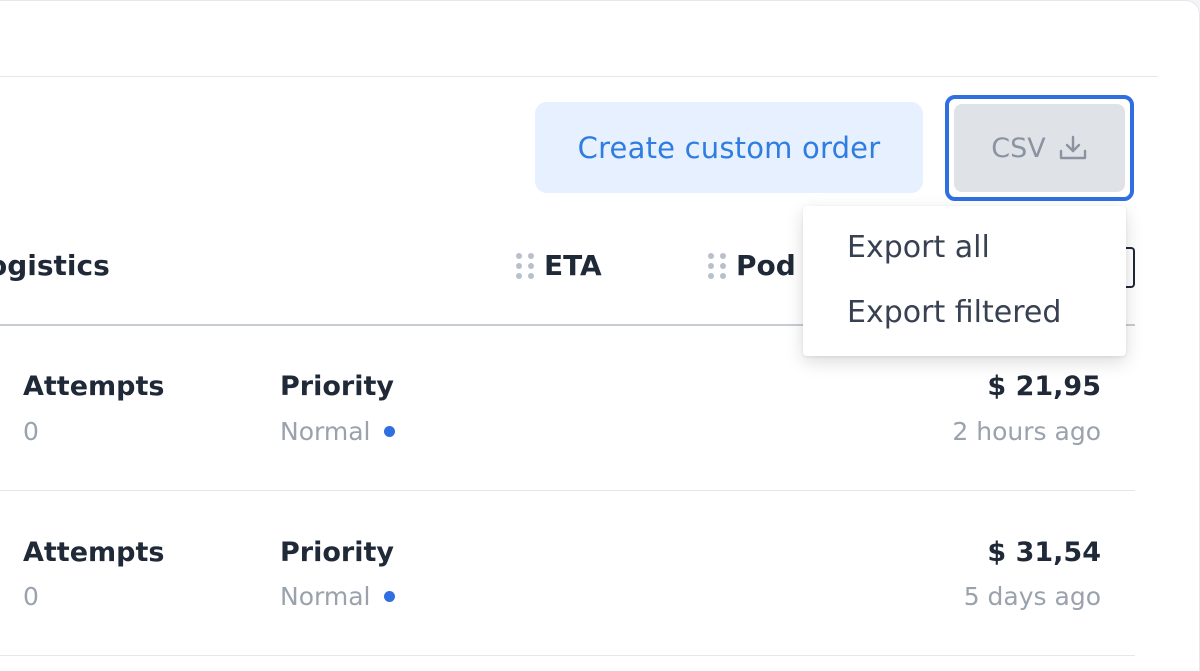 This screenshot has width=1200, height=671. I want to click on export-dropdown-menu: Export all Export filtered, so click(964, 281).